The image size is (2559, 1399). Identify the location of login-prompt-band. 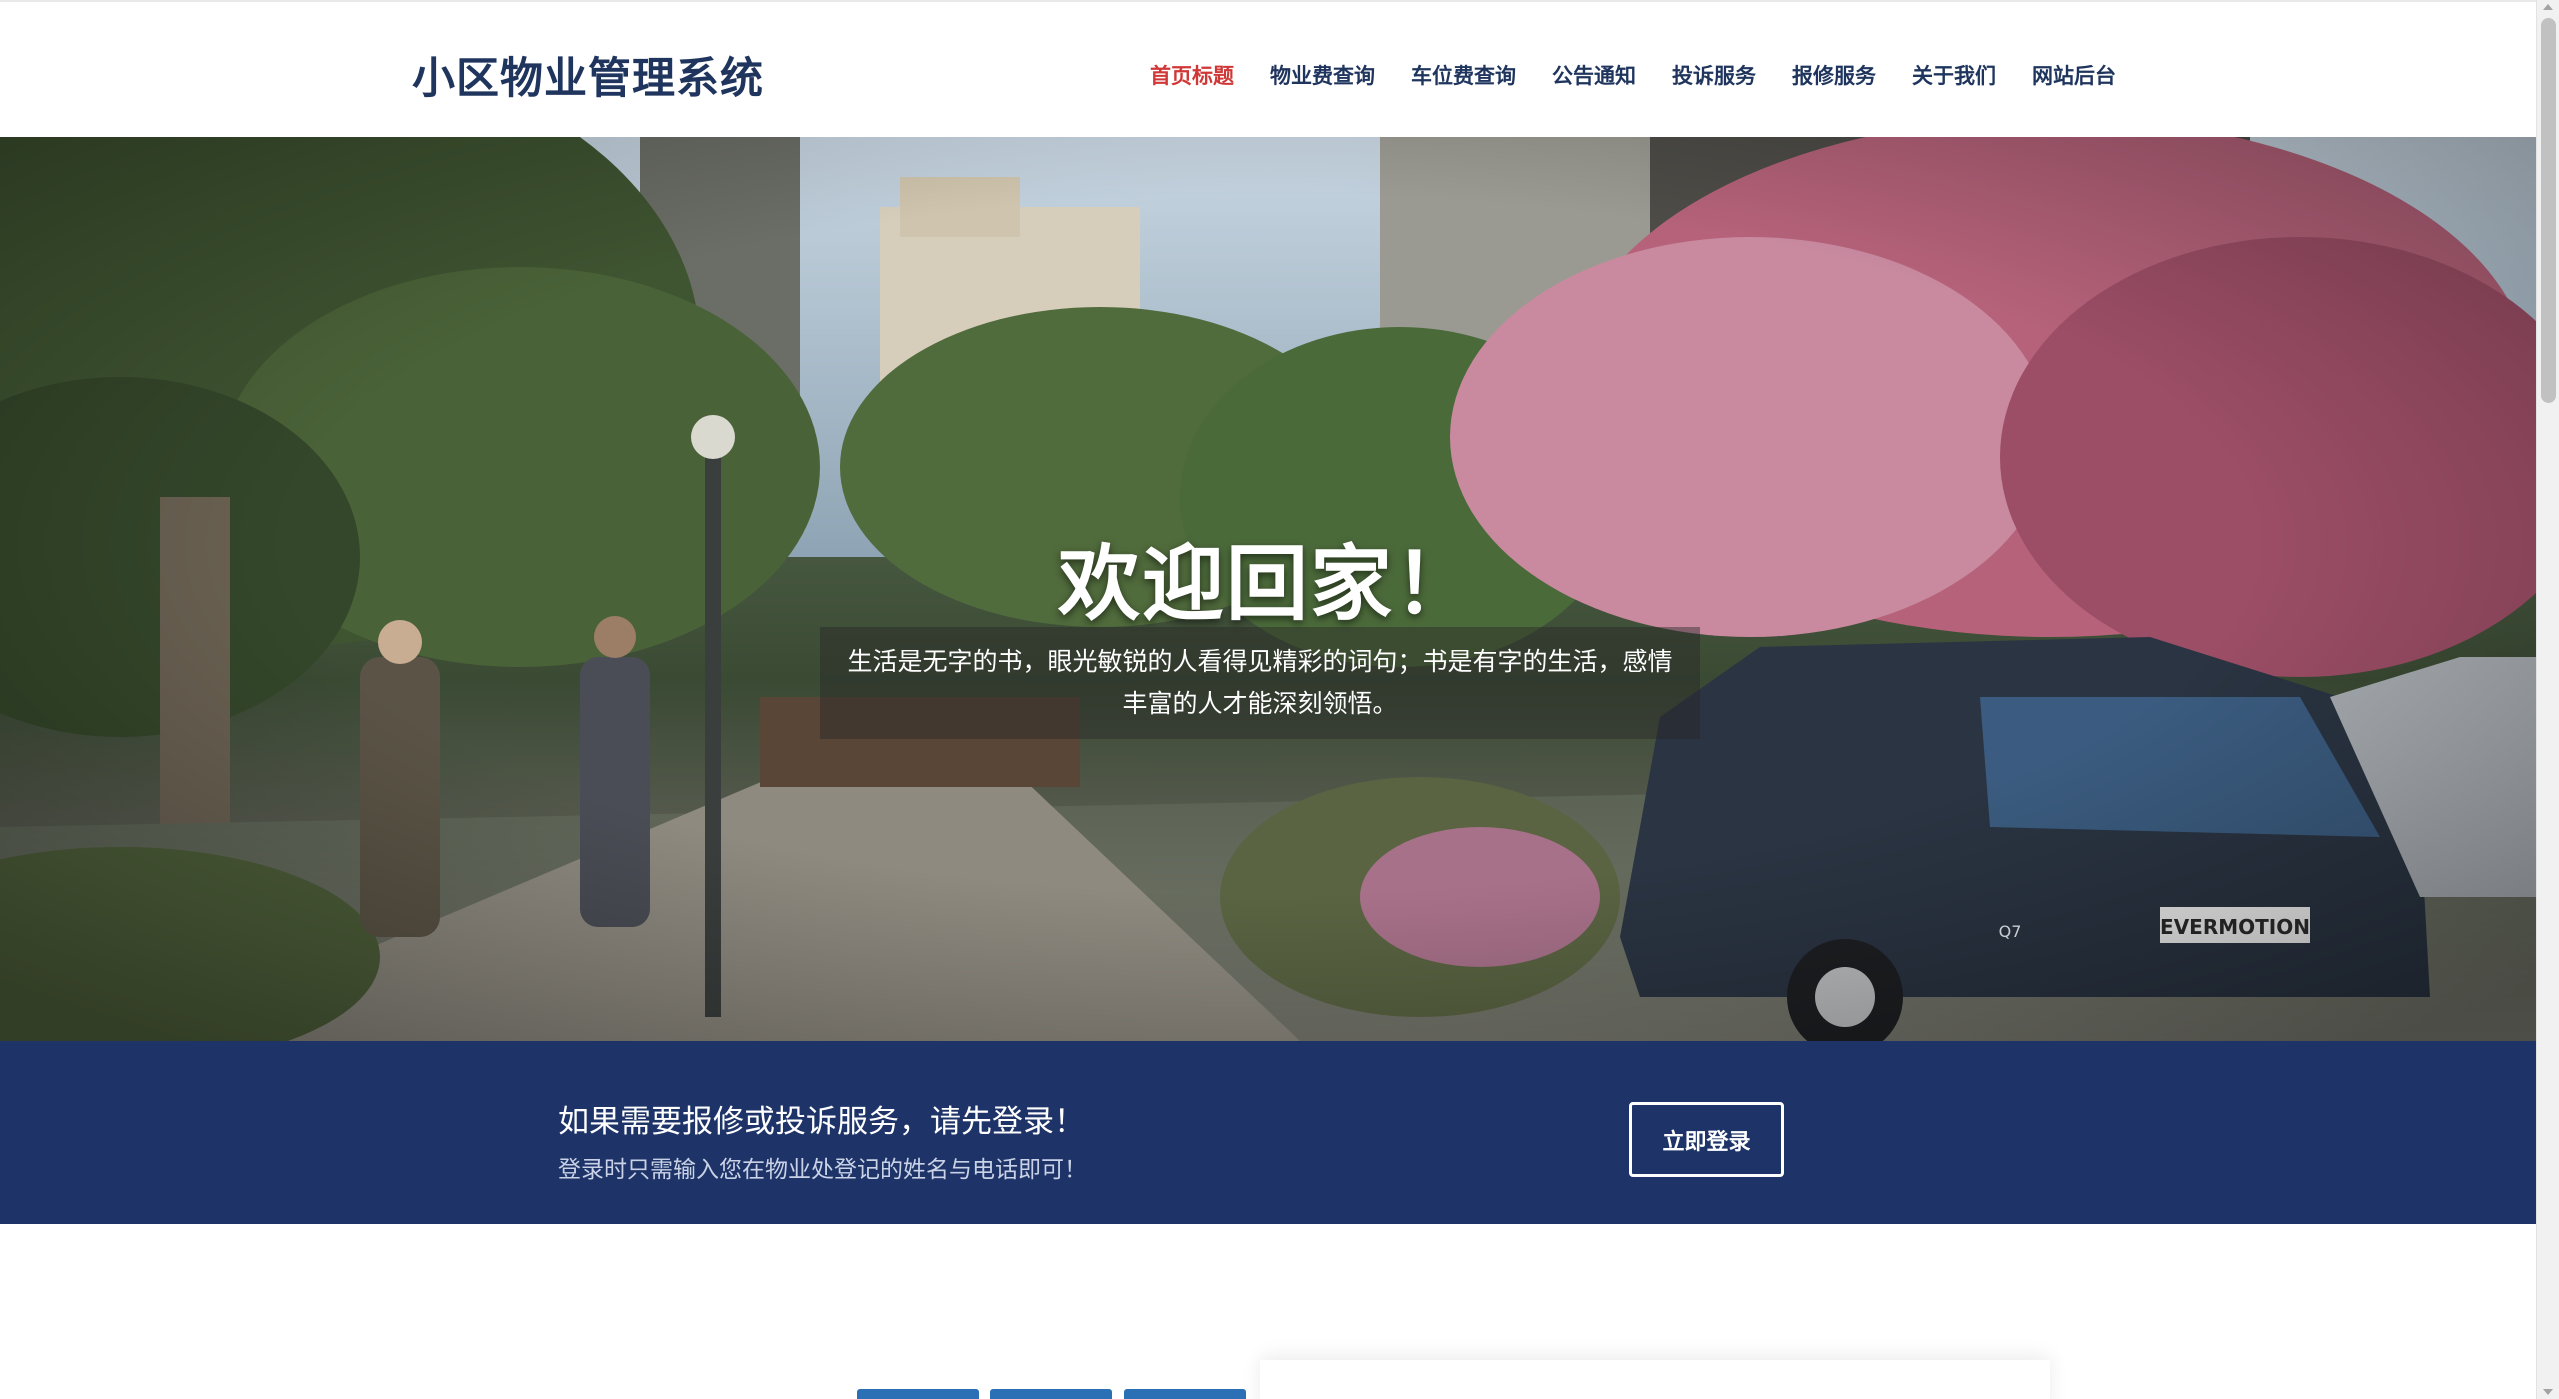
(1268, 1132).